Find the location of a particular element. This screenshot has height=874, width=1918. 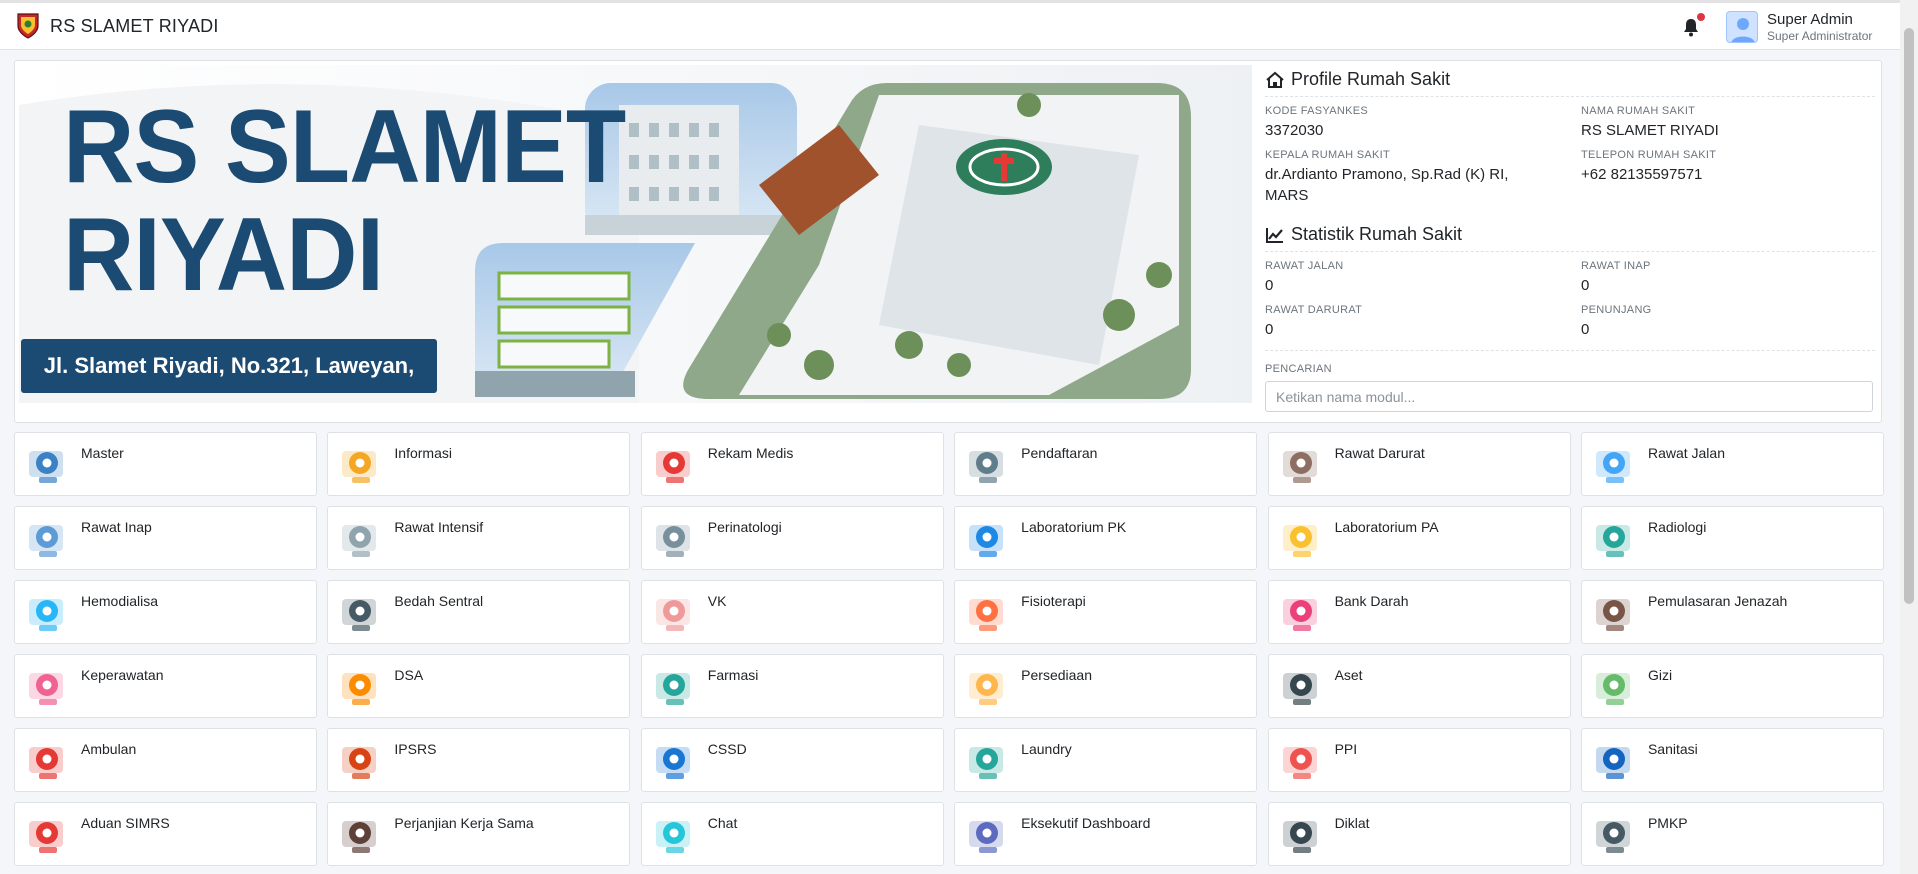

module-tile: Sanitasi is located at coordinates (1732, 760).